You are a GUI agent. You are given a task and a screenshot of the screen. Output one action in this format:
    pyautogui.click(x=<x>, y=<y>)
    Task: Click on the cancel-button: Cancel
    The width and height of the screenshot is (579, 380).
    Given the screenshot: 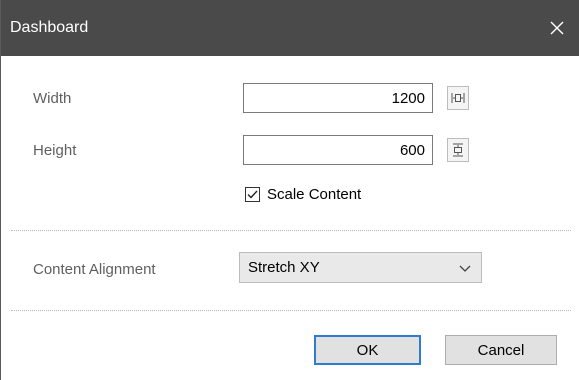 What is the action you would take?
    pyautogui.click(x=501, y=350)
    